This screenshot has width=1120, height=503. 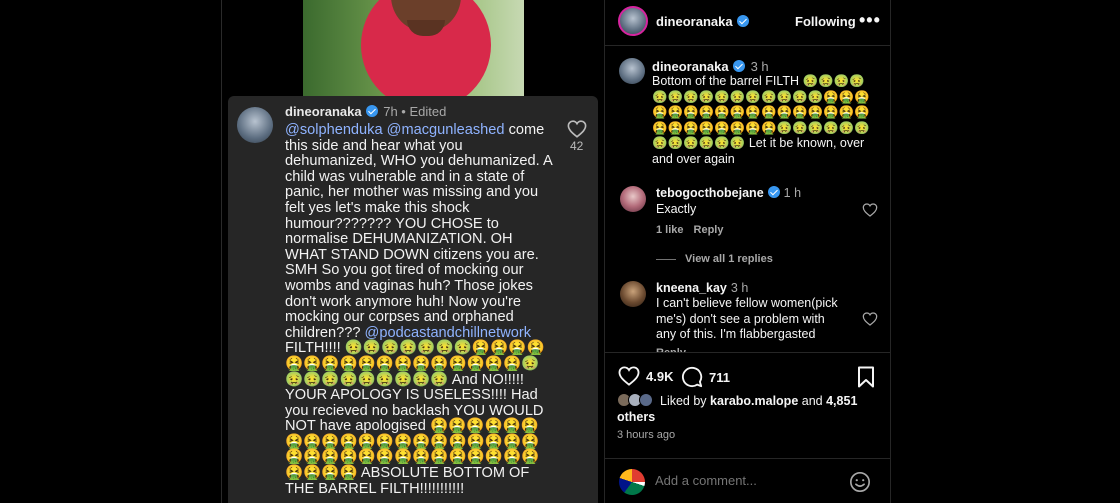 What do you see at coordinates (691, 288) in the screenshot?
I see `comment-username: kneena_kay` at bounding box center [691, 288].